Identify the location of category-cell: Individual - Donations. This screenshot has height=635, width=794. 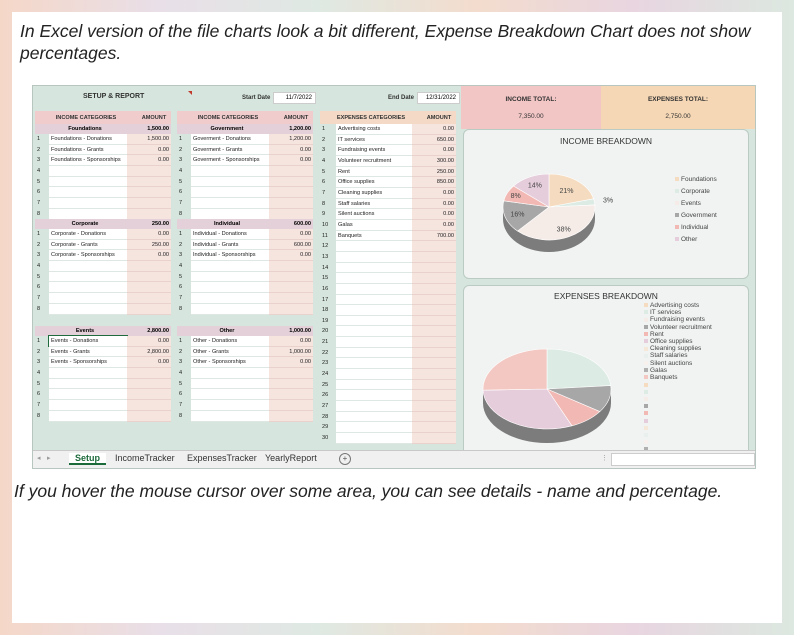
(230, 234).